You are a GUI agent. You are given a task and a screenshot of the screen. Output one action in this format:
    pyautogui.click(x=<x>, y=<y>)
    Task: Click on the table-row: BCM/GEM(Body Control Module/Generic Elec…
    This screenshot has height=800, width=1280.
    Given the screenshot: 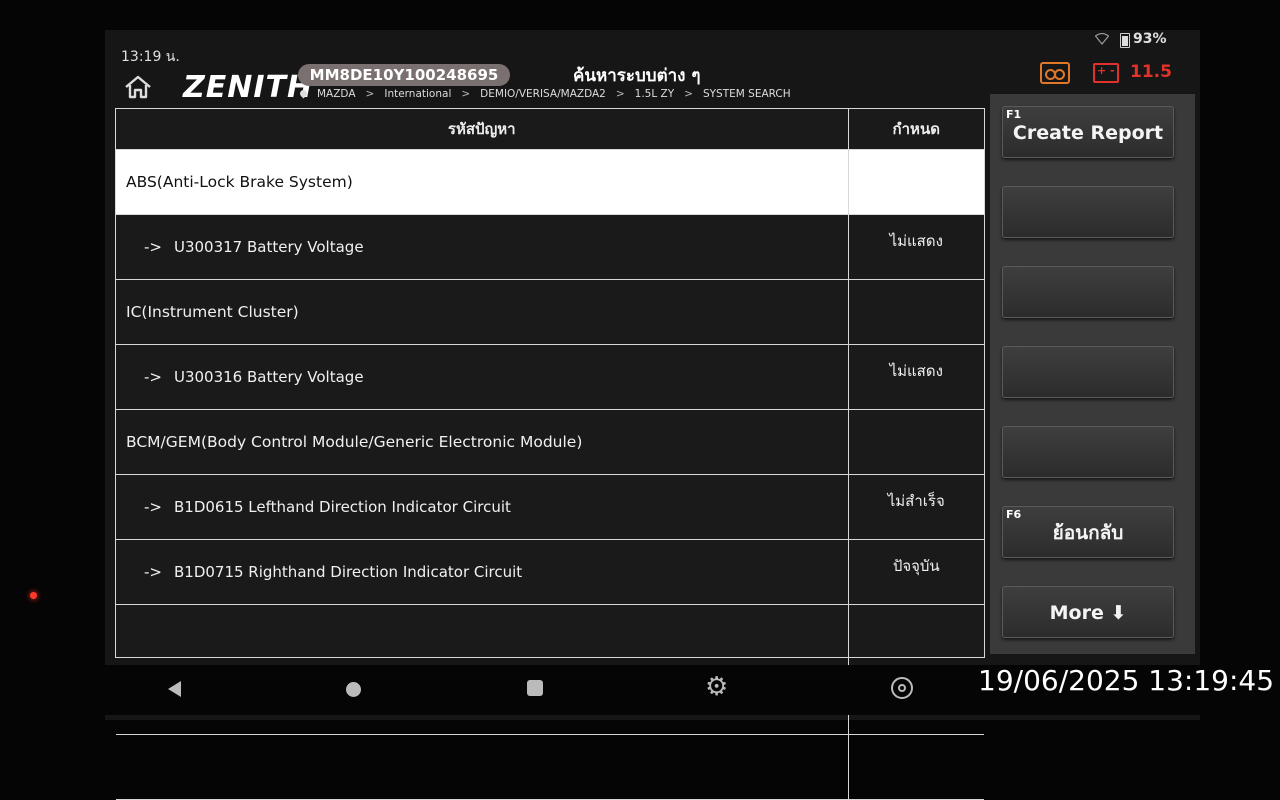 What is the action you would take?
    pyautogui.click(x=550, y=442)
    